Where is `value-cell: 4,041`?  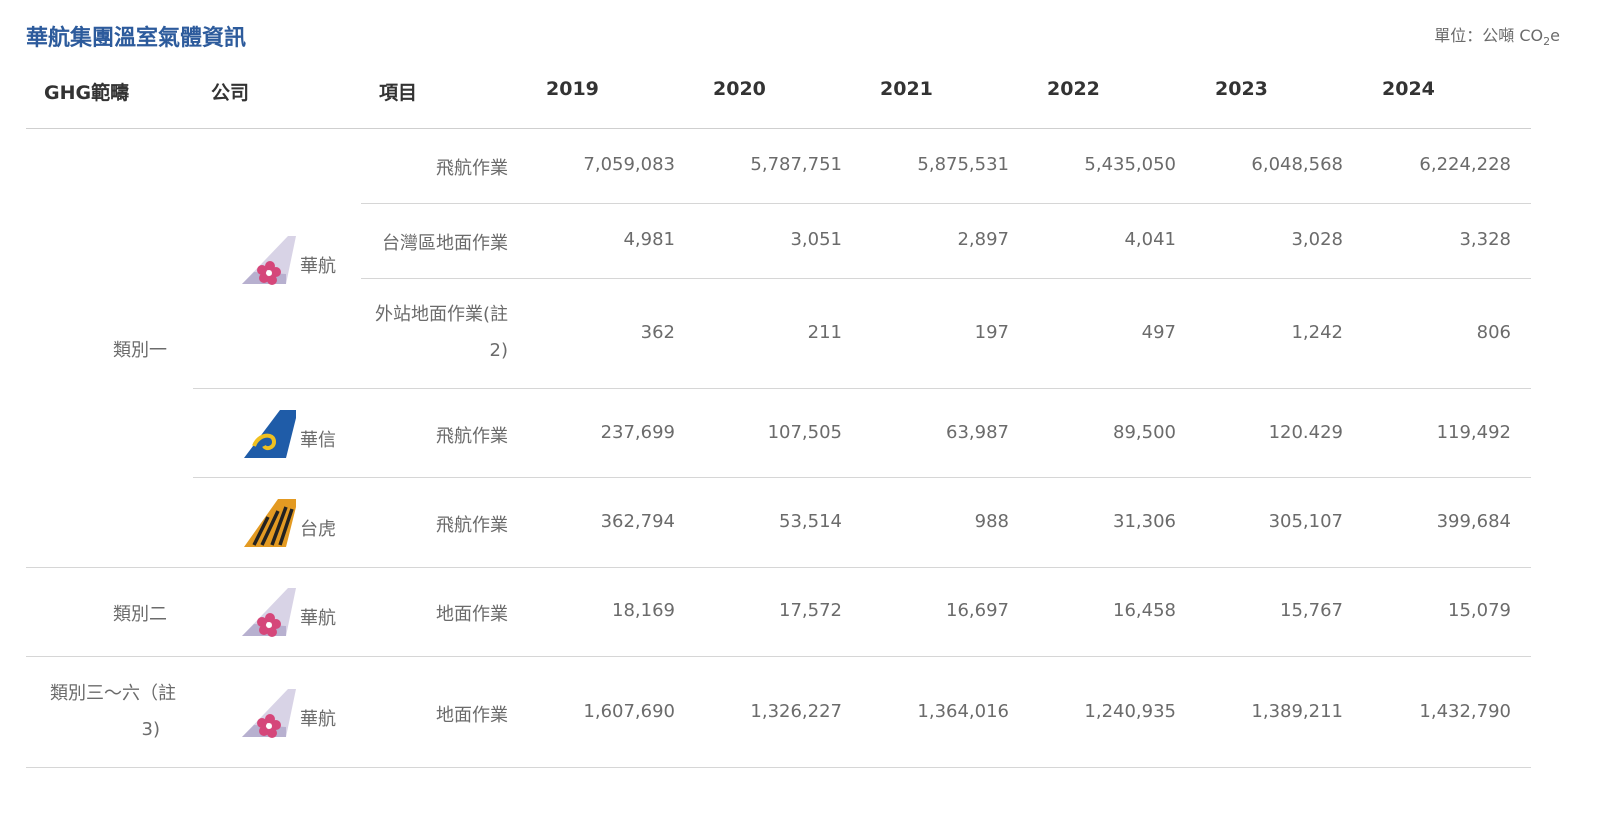
value-cell: 4,041 is located at coordinates (1150, 239).